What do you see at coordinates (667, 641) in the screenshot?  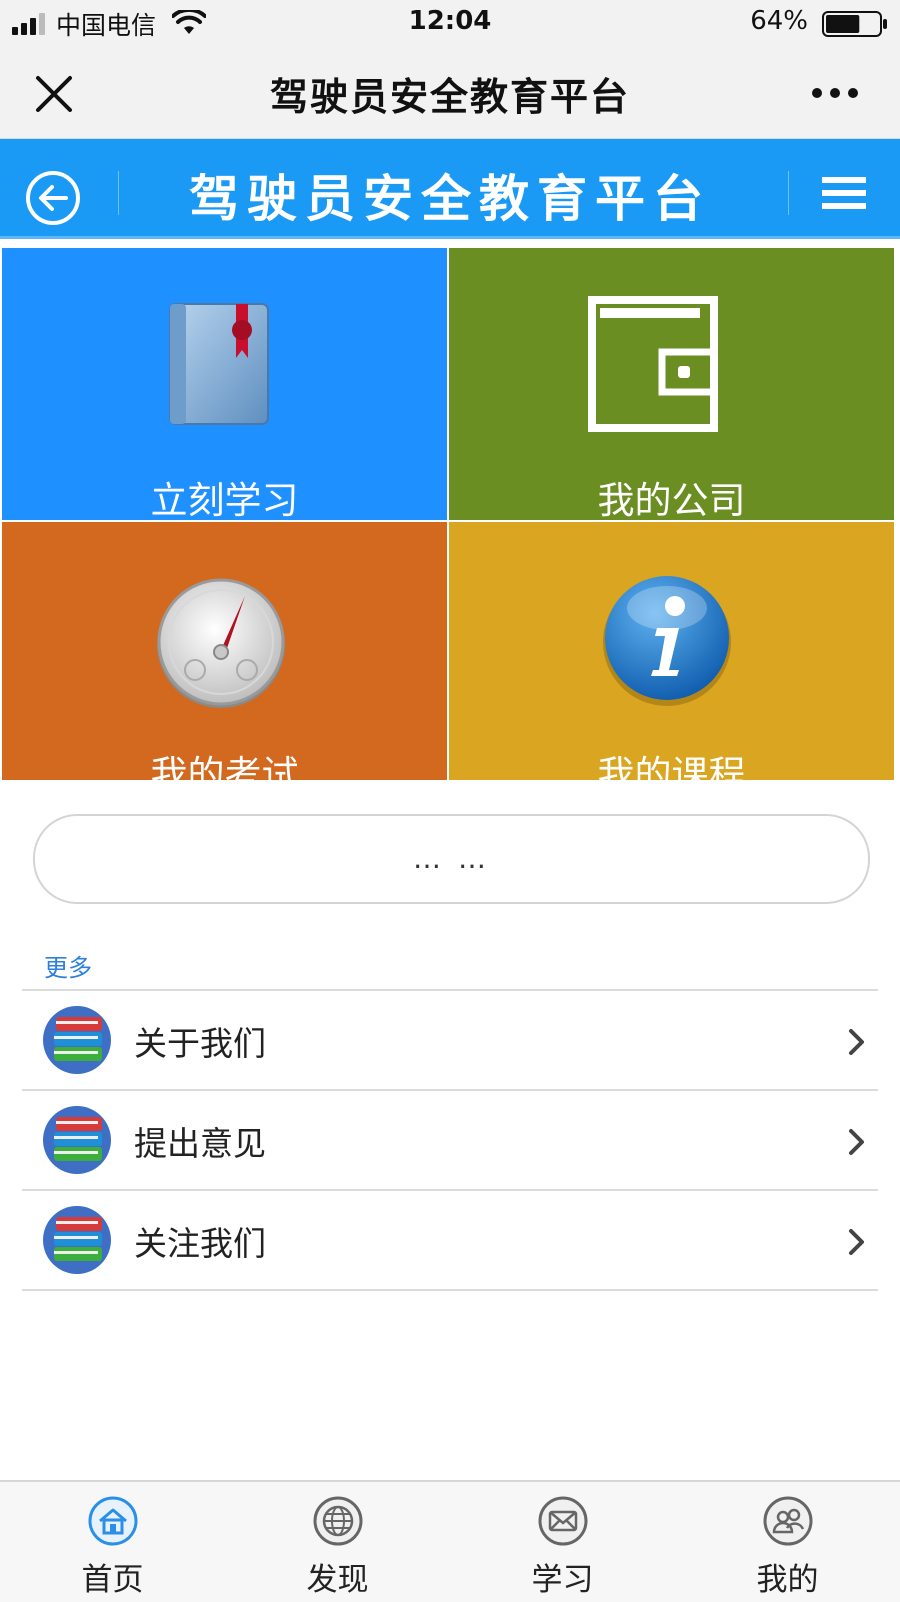 I see `info-icon` at bounding box center [667, 641].